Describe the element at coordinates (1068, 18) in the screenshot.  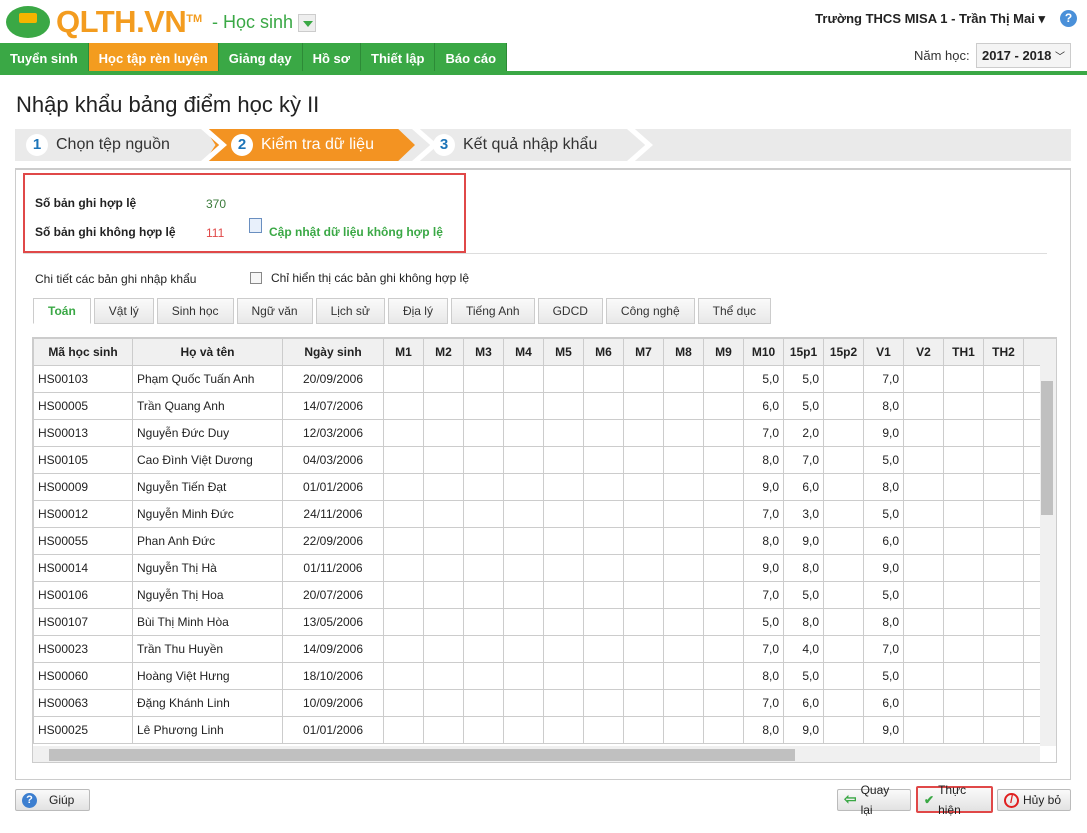
I see `help-icon: ?` at that location.